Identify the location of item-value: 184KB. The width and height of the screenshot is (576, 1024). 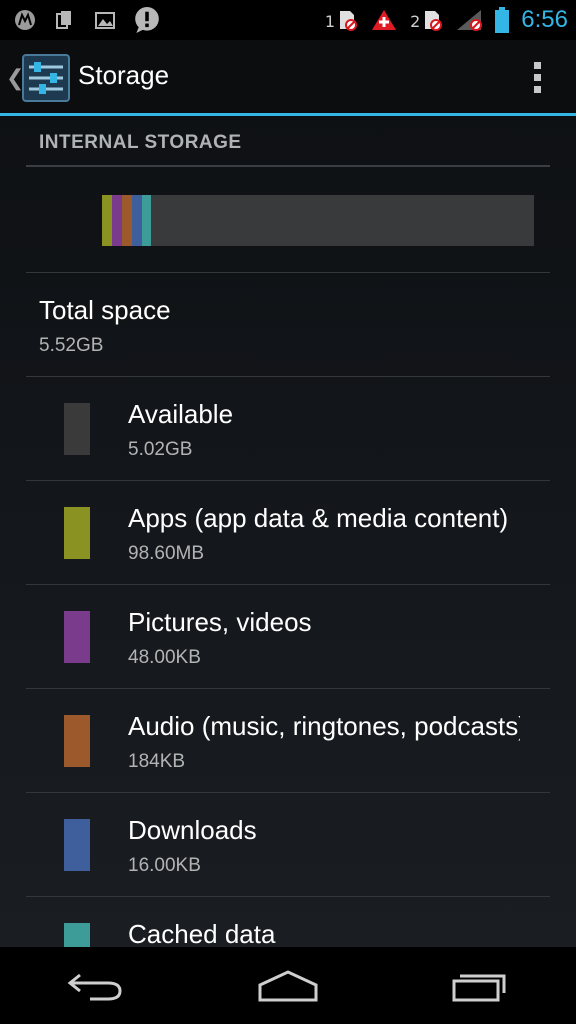
(157, 761).